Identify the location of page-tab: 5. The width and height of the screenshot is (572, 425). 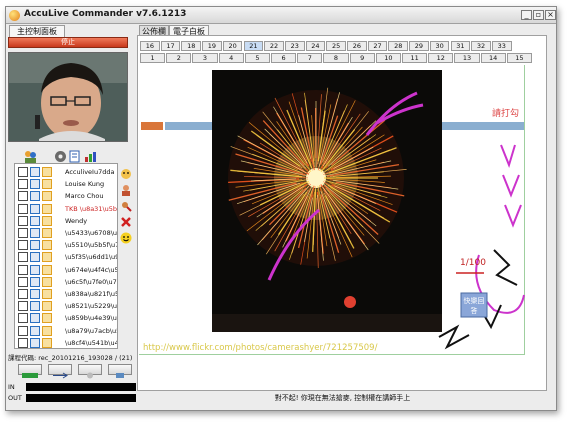
(257, 58).